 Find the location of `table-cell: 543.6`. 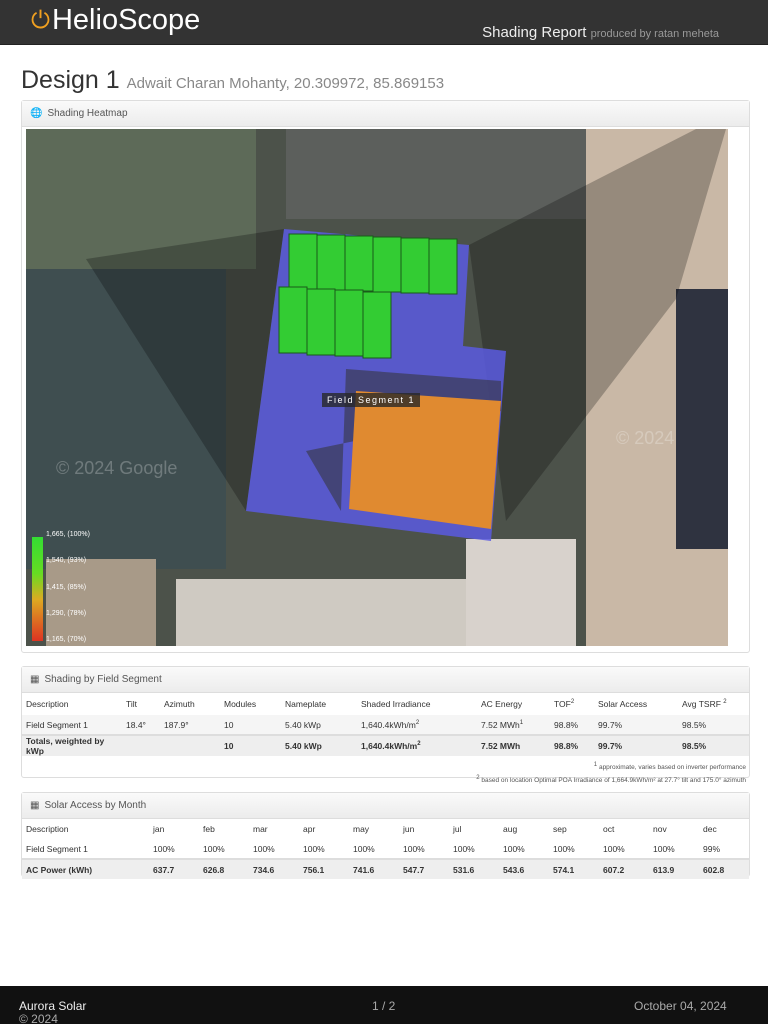

table-cell: 543.6 is located at coordinates (524, 868).